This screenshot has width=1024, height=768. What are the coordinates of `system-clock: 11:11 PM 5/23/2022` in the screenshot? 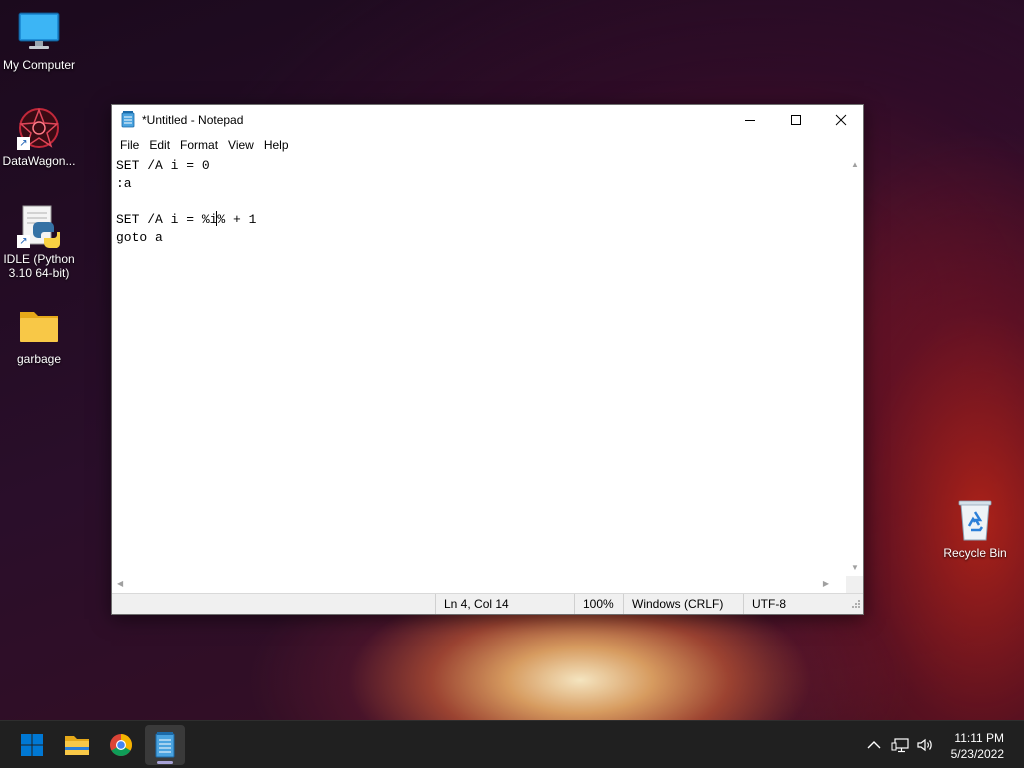 It's located at (972, 746).